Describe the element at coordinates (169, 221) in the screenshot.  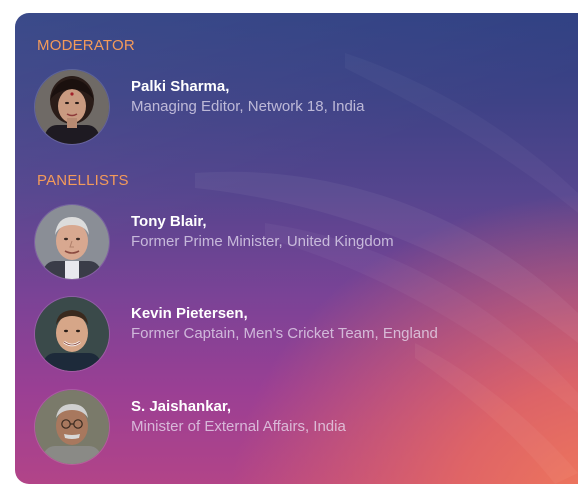
I see `person-name: Tony Blair,` at that location.